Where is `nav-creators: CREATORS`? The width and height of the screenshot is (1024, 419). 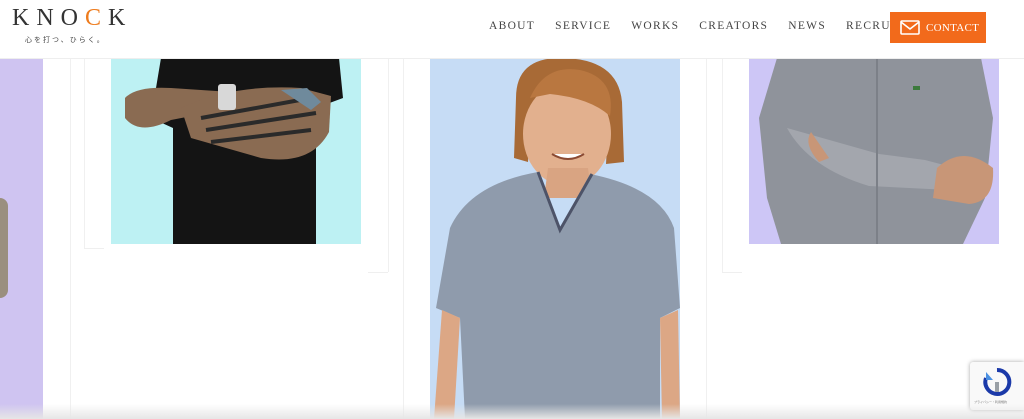 nav-creators: CREATORS is located at coordinates (733, 26).